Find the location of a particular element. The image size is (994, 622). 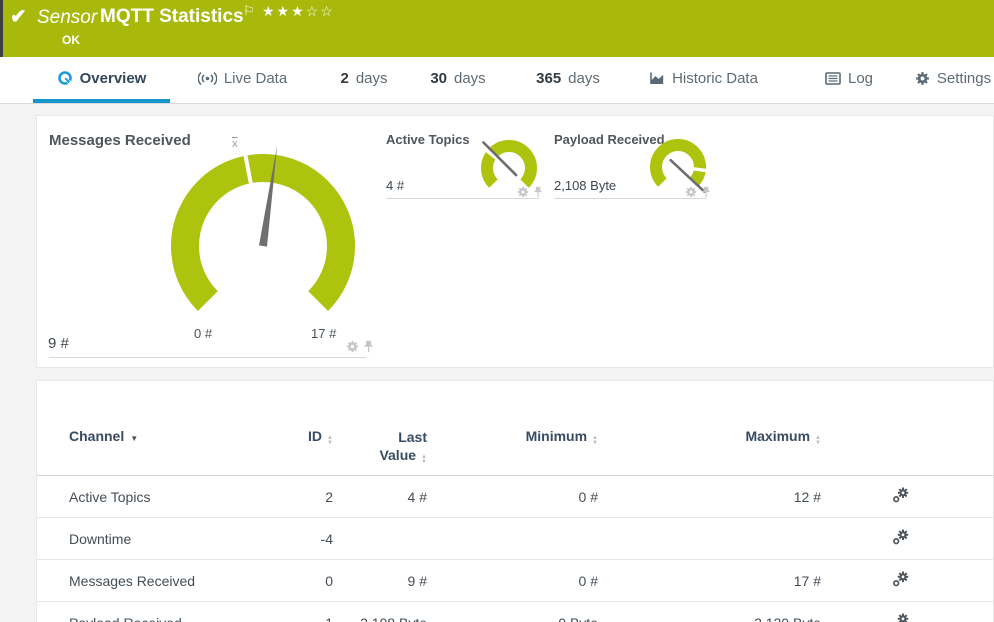

tab-overview: Overview is located at coordinates (101, 80).